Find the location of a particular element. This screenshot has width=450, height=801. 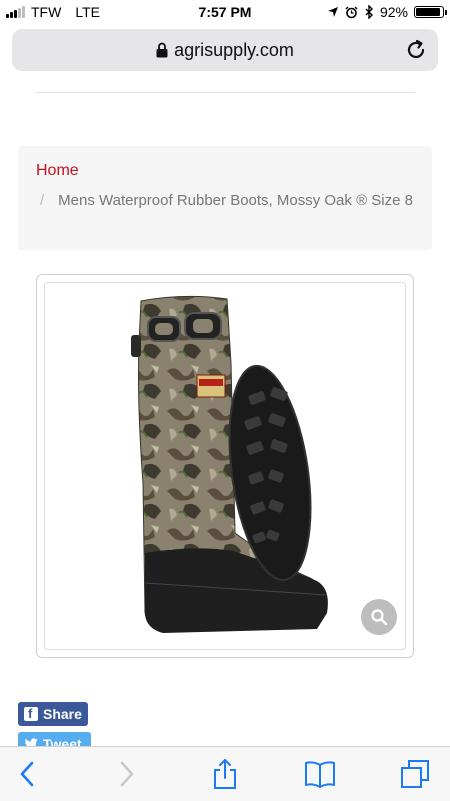

book-icon is located at coordinates (320, 774).